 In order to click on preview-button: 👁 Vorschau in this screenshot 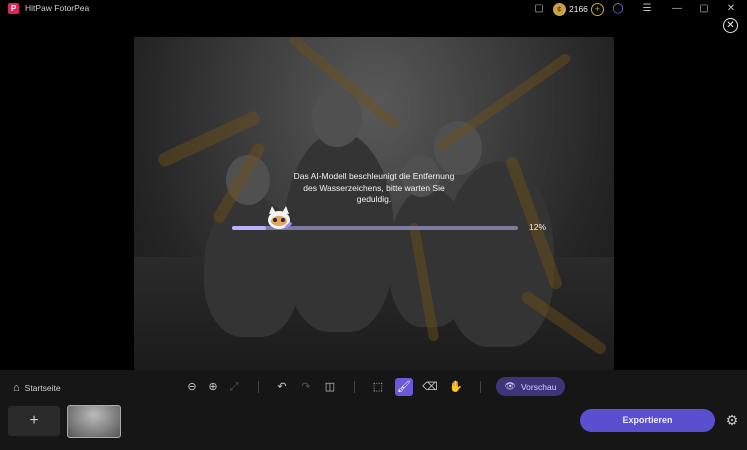, I will do `click(530, 386)`.